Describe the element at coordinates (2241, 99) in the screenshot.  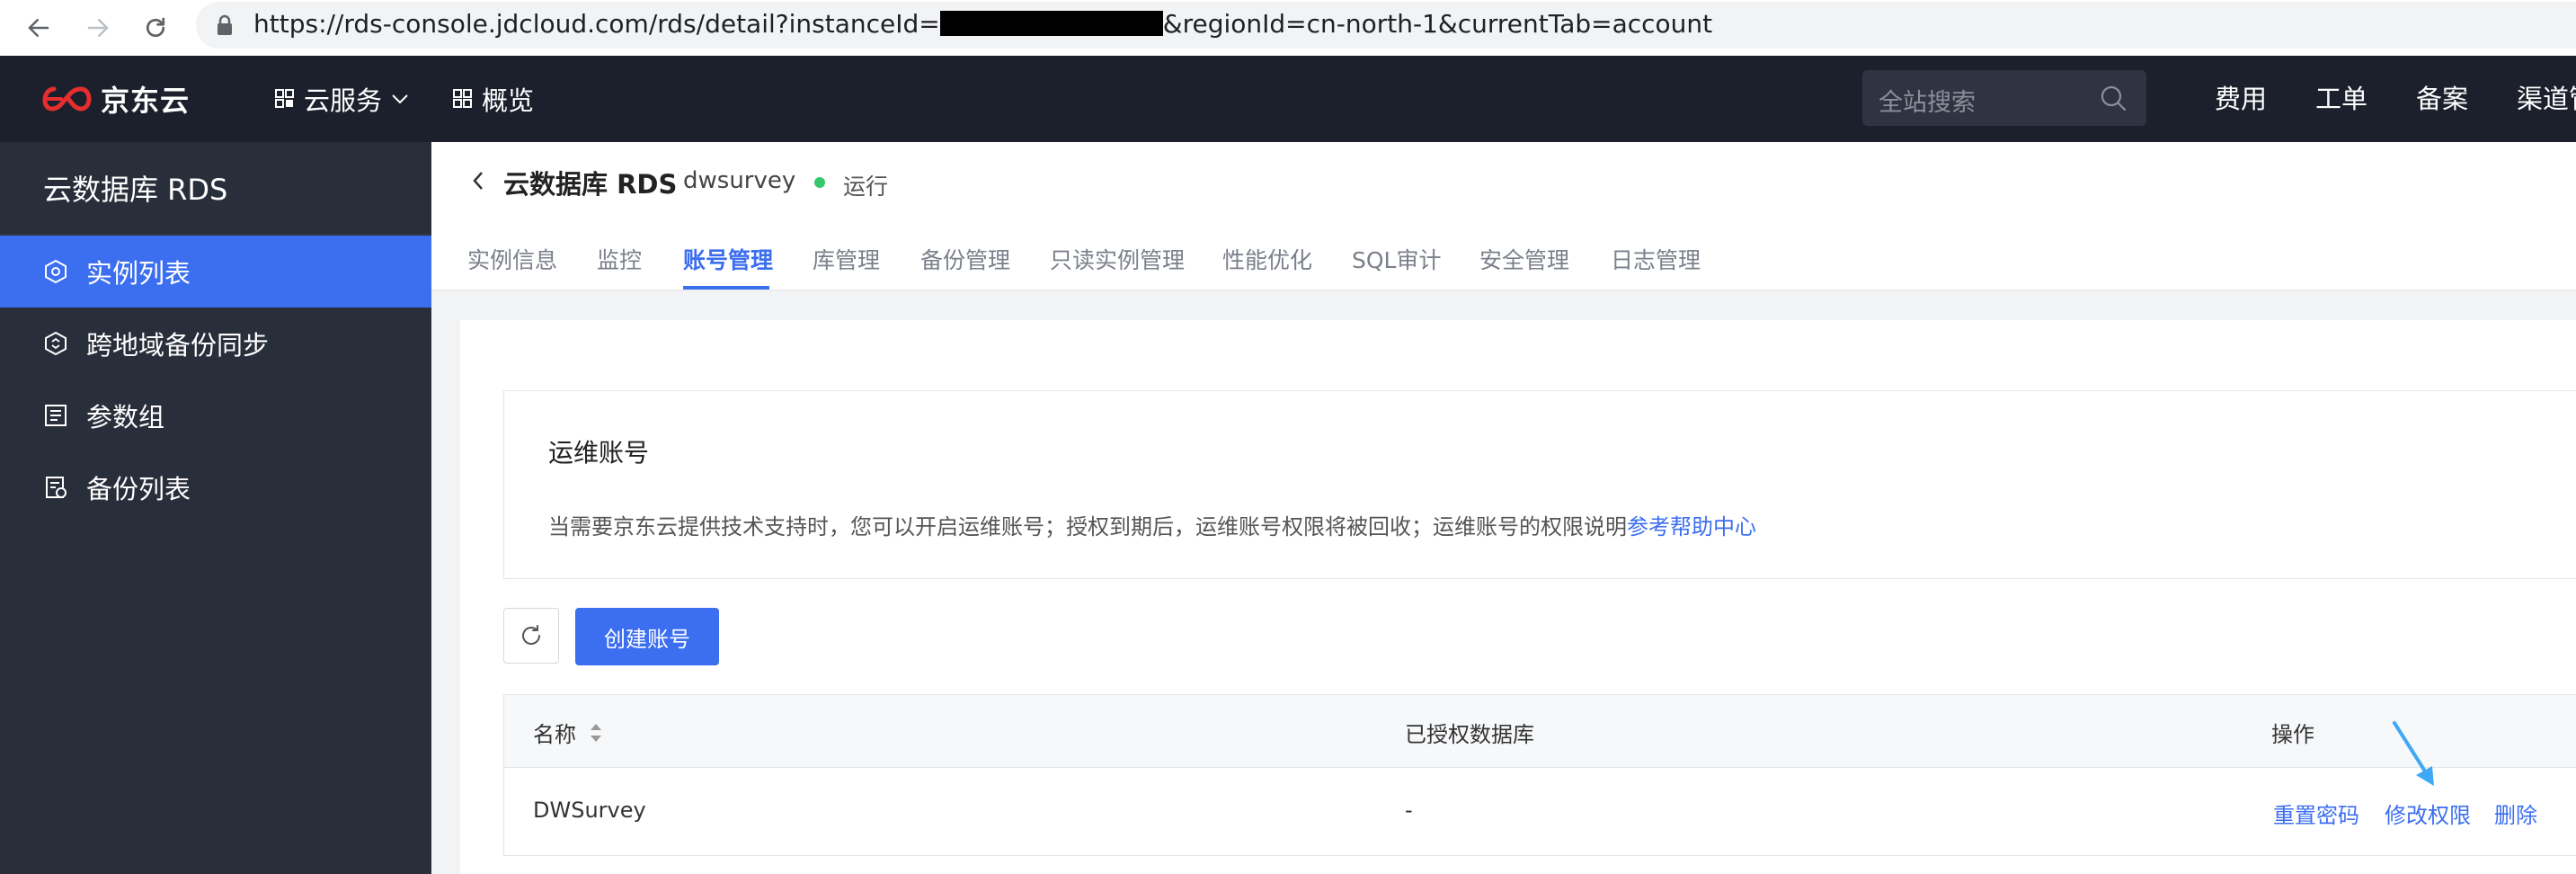
I see `billing-link: 费用` at that location.